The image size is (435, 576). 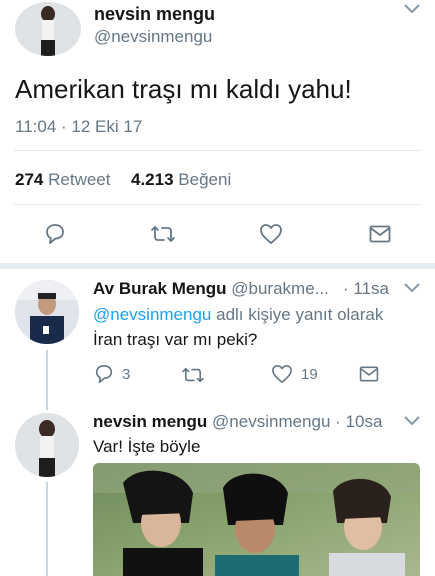 I want to click on reply-author-name: Av Burak Mengu, so click(x=160, y=288).